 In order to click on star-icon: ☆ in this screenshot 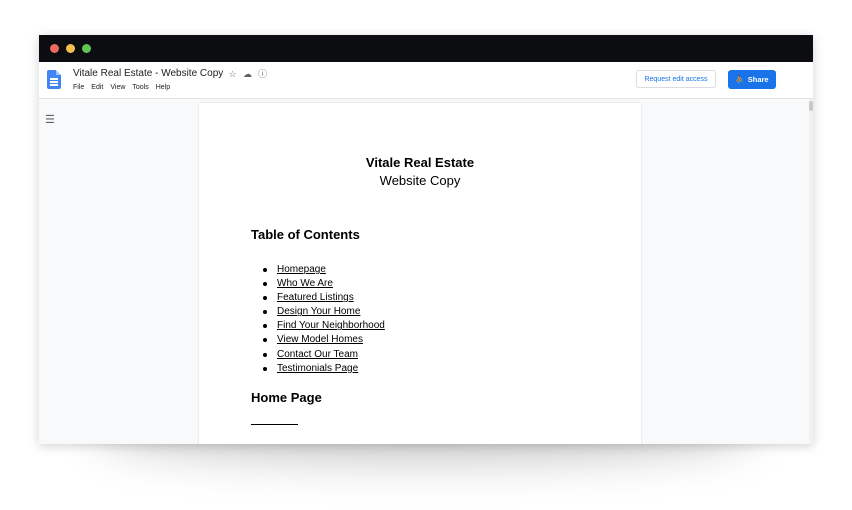, I will do `click(232, 74)`.